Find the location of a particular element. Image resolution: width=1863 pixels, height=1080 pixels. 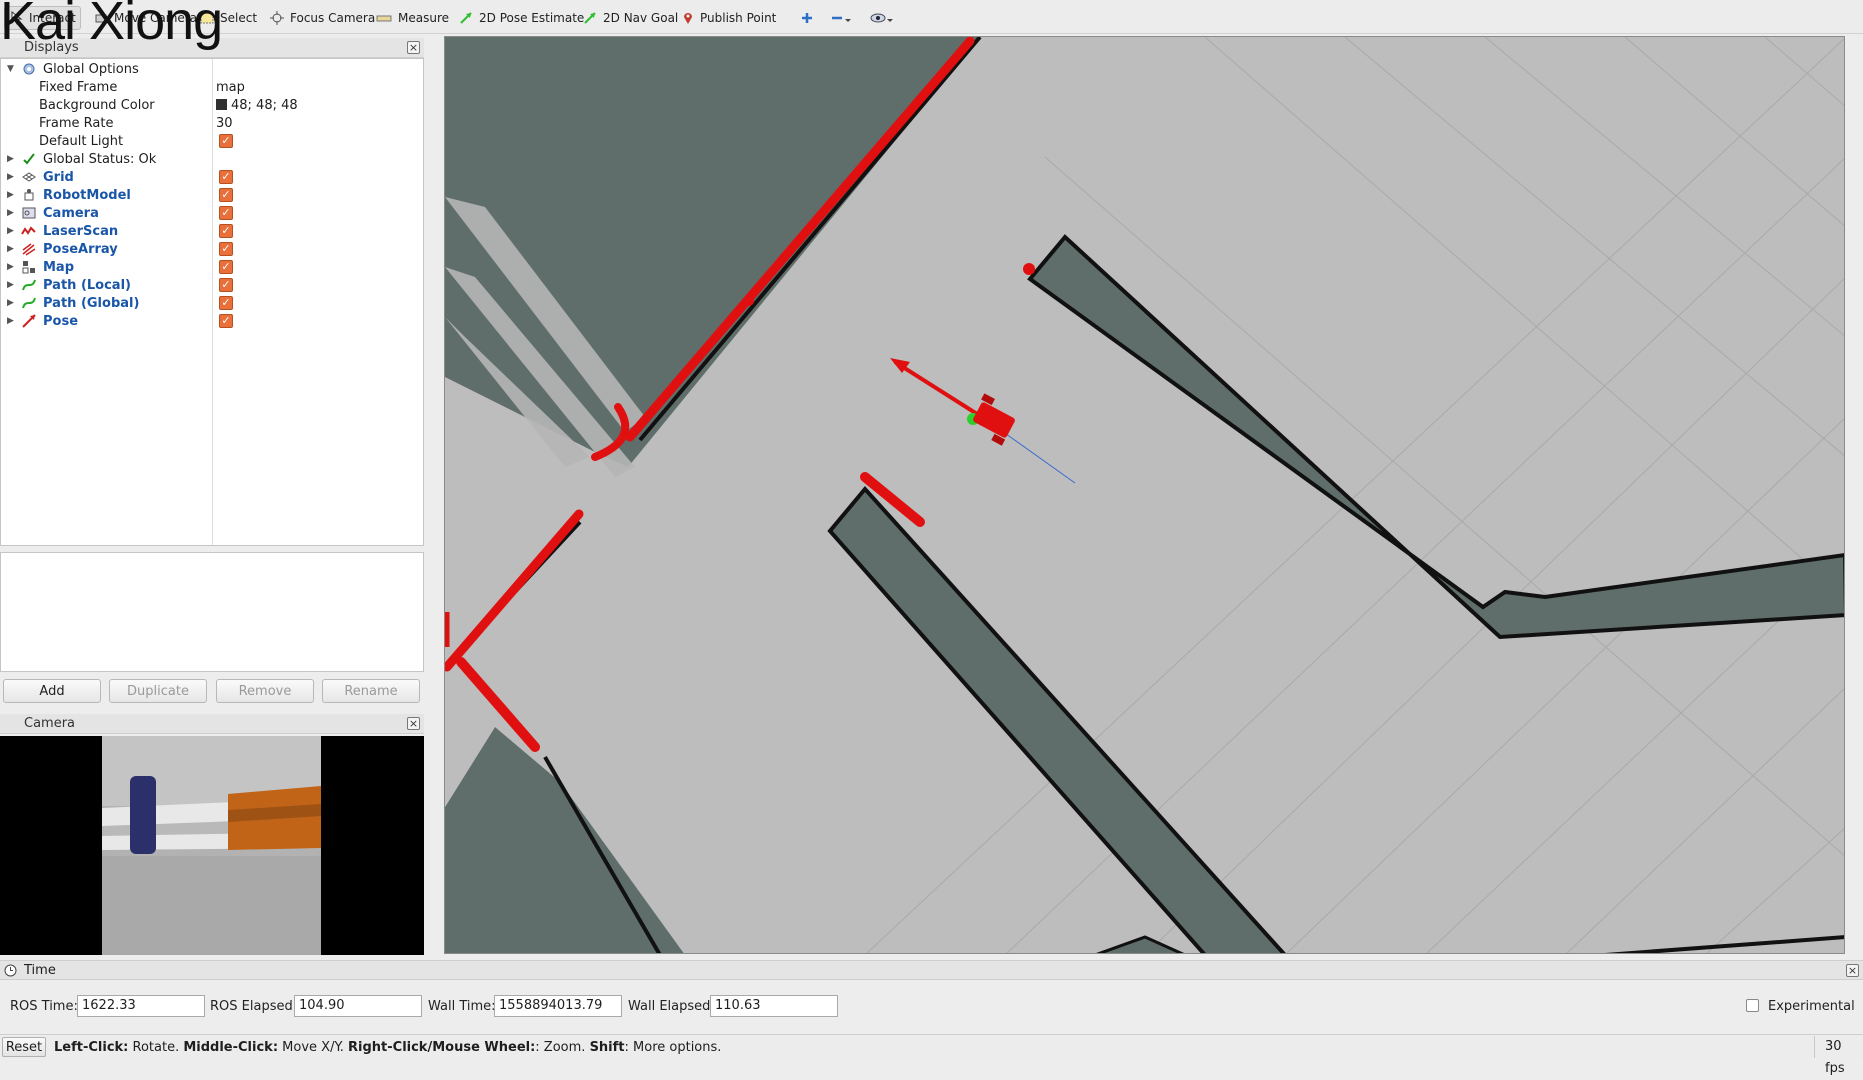

overlay-name-text: Kai Xiong is located at coordinates (111, 25).